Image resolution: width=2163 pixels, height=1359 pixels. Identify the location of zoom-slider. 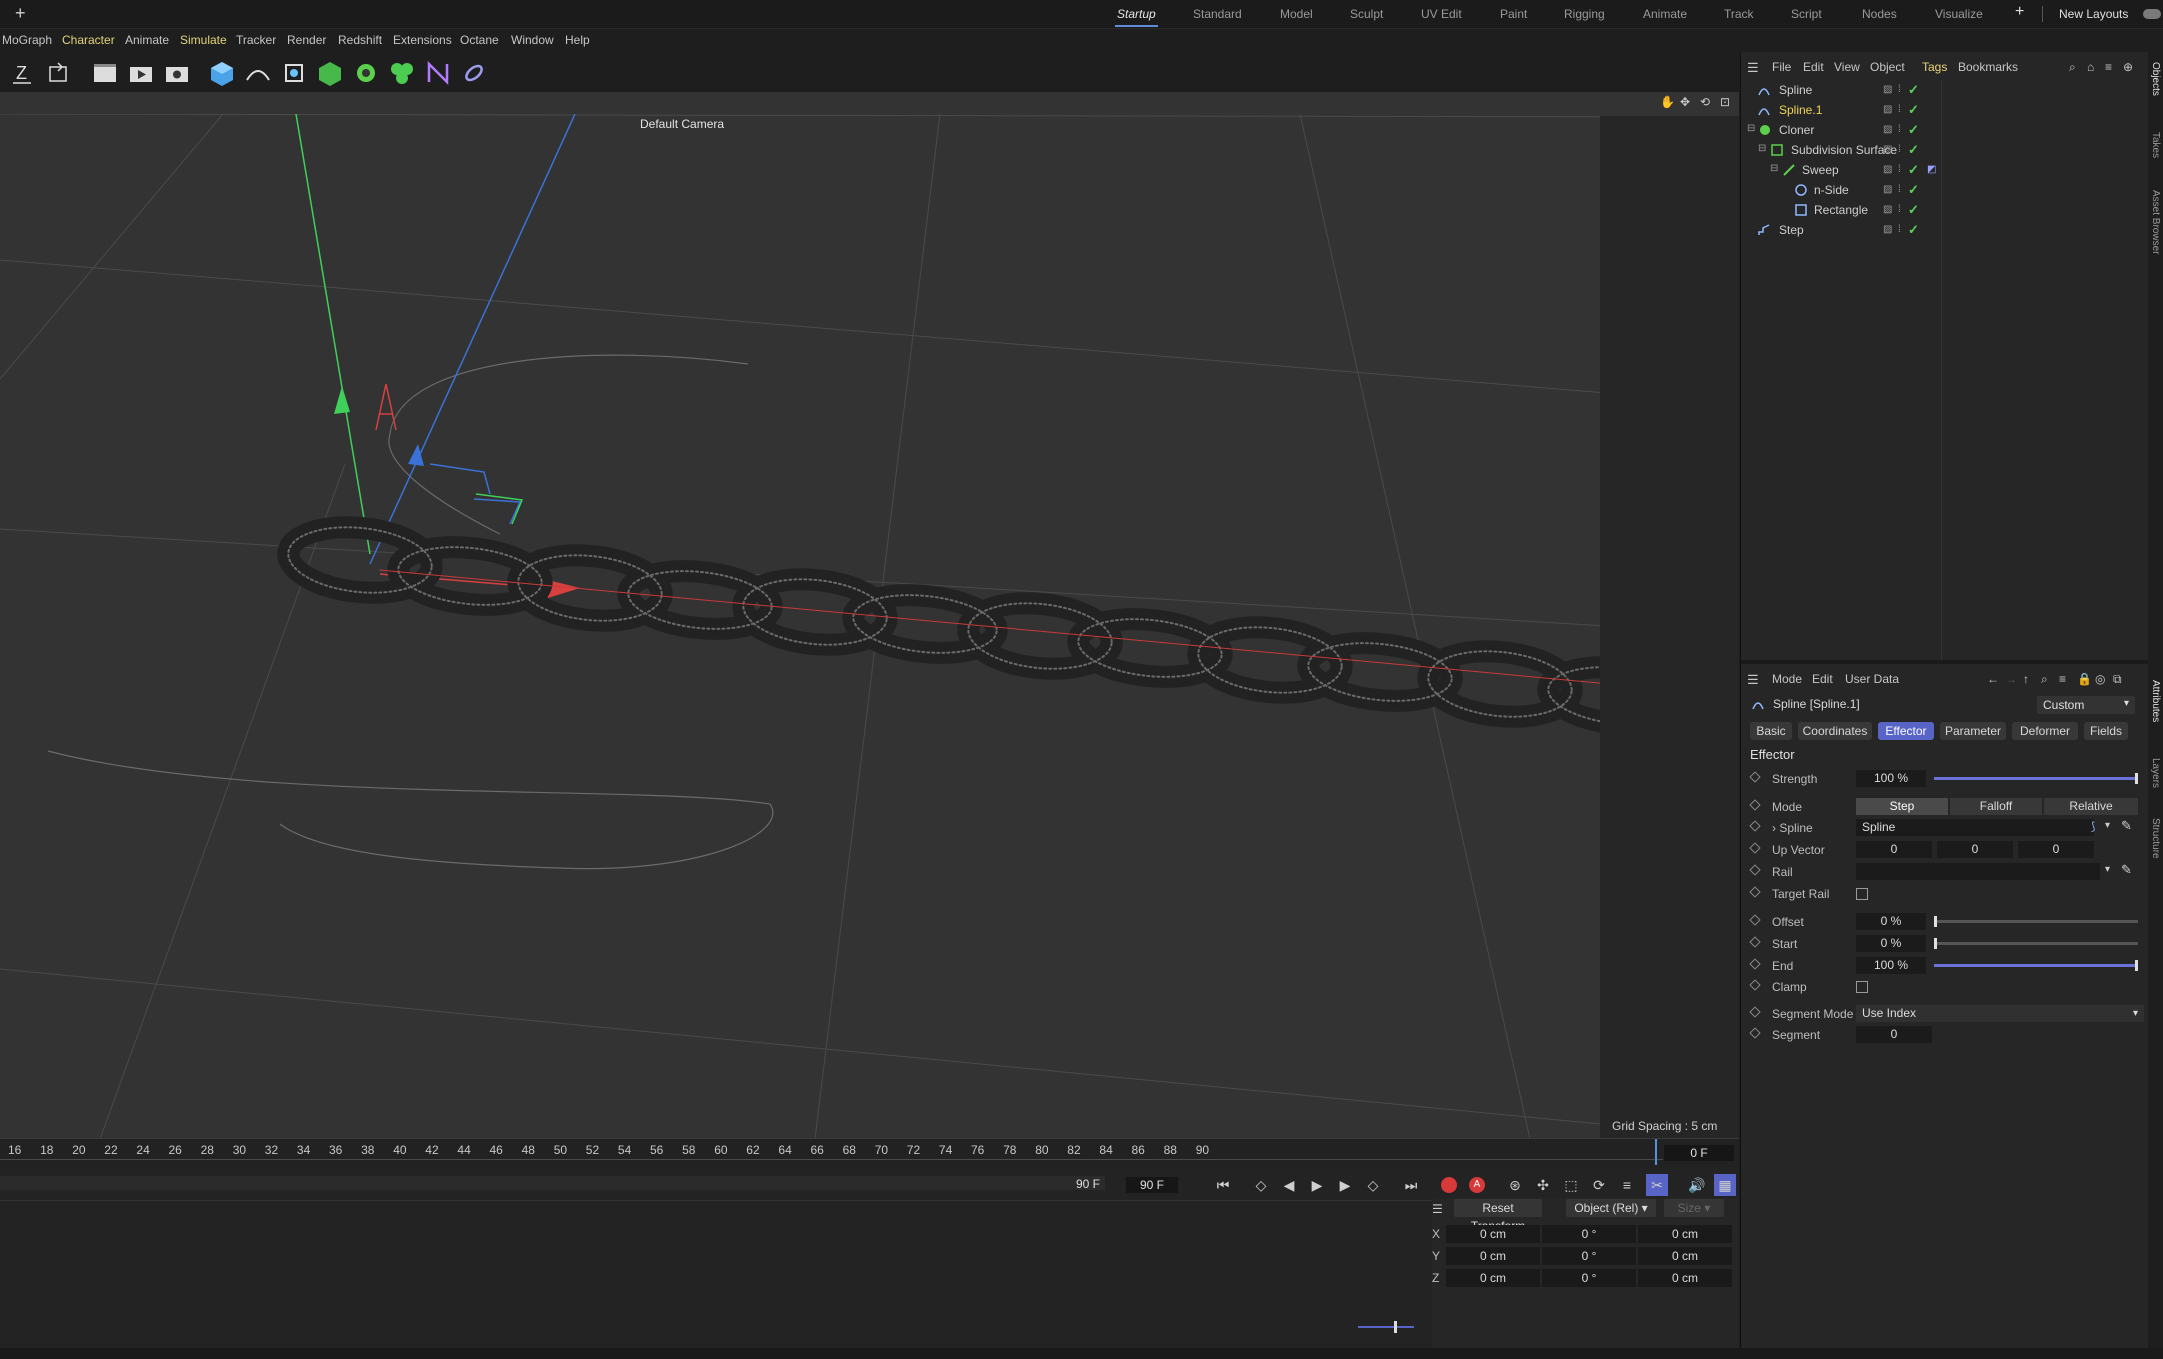
(1386, 1327).